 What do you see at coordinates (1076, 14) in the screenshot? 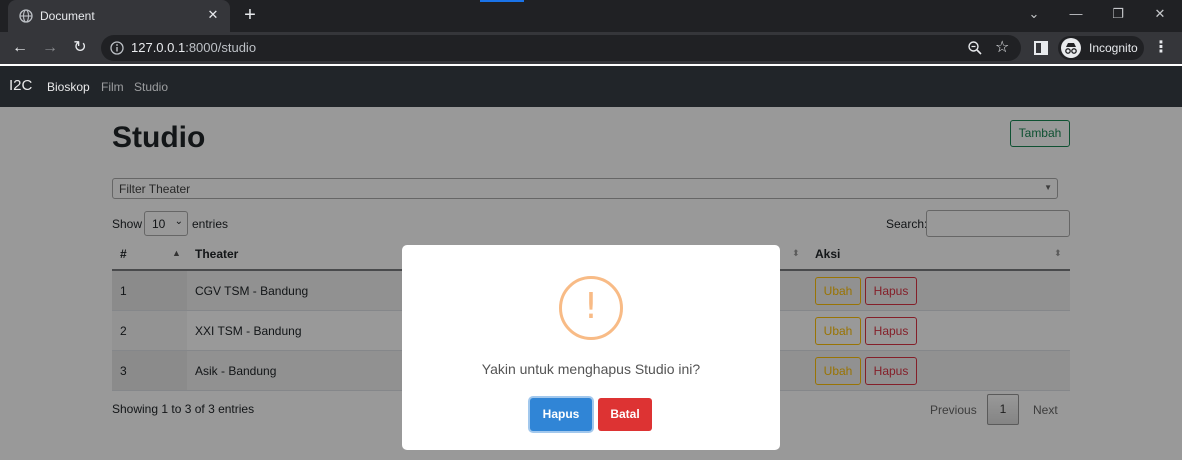
I see `minimize-button: —` at bounding box center [1076, 14].